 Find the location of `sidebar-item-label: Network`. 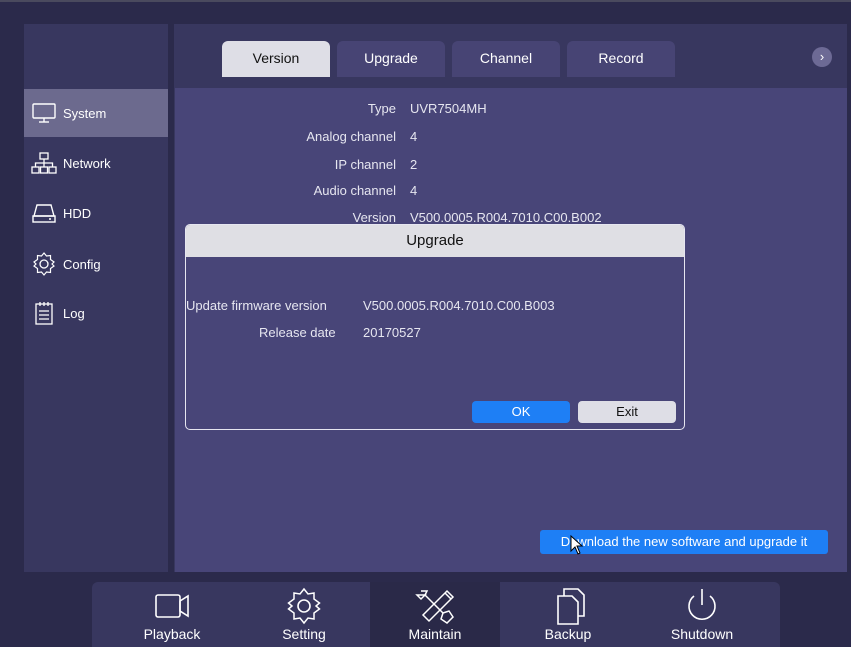

sidebar-item-label: Network is located at coordinates (87, 163).